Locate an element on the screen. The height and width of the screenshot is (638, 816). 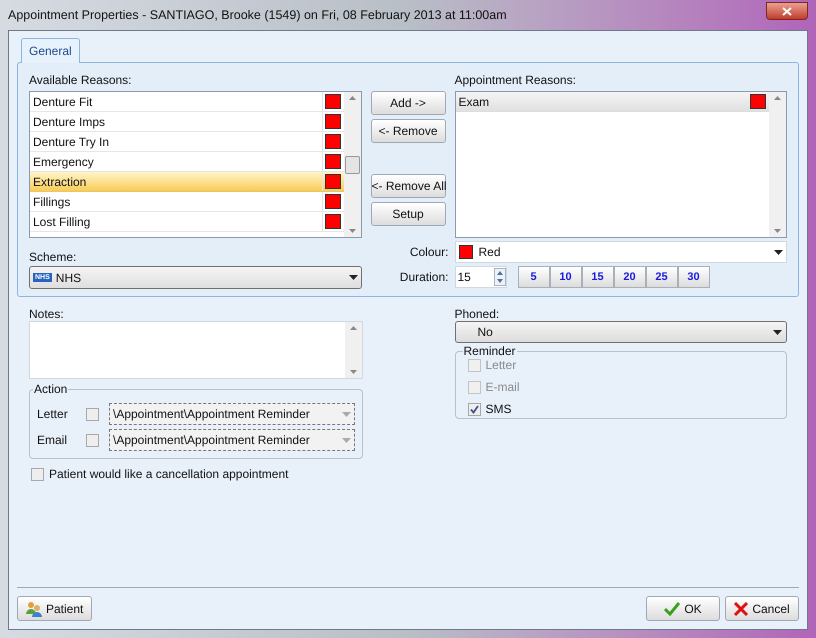
reminder-option-label: SMS is located at coordinates (499, 409).